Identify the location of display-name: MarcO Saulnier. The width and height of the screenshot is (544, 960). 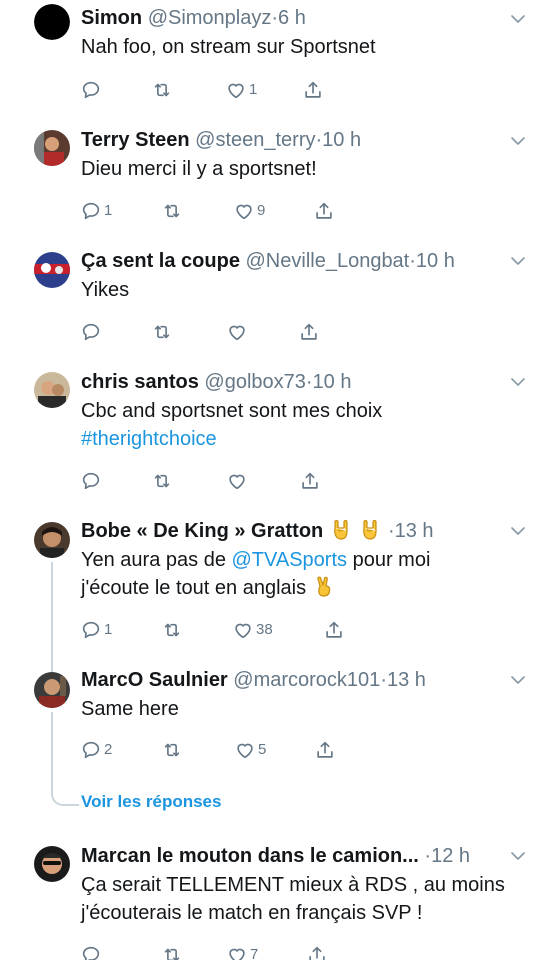
(154, 680).